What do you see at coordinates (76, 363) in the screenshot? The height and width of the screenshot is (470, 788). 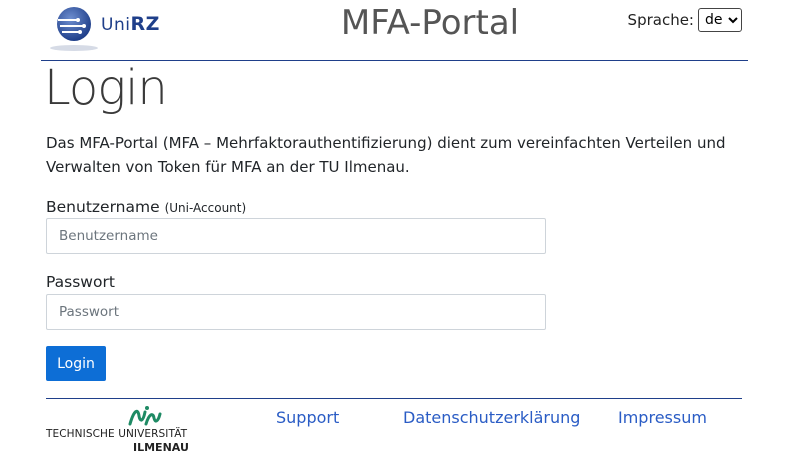 I see `login-button: Login` at bounding box center [76, 363].